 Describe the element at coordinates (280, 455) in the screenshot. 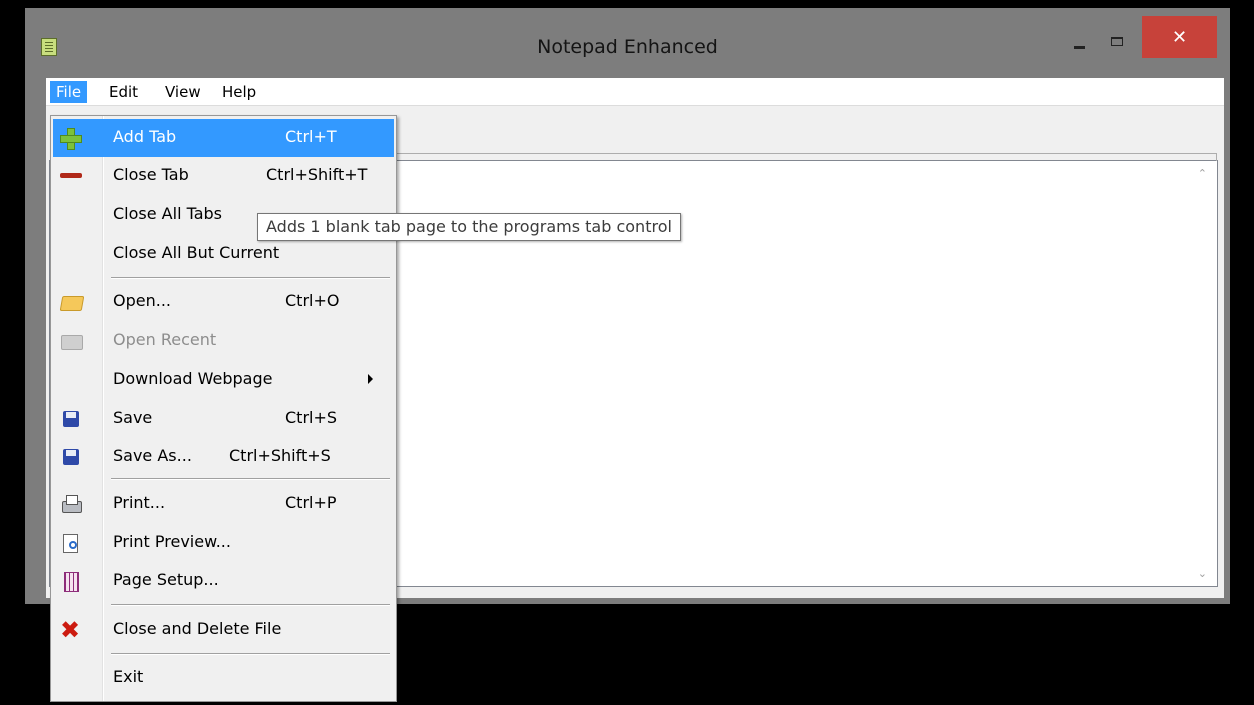

I see `menu-item-shortcut: Ctrl+Shift+S` at that location.